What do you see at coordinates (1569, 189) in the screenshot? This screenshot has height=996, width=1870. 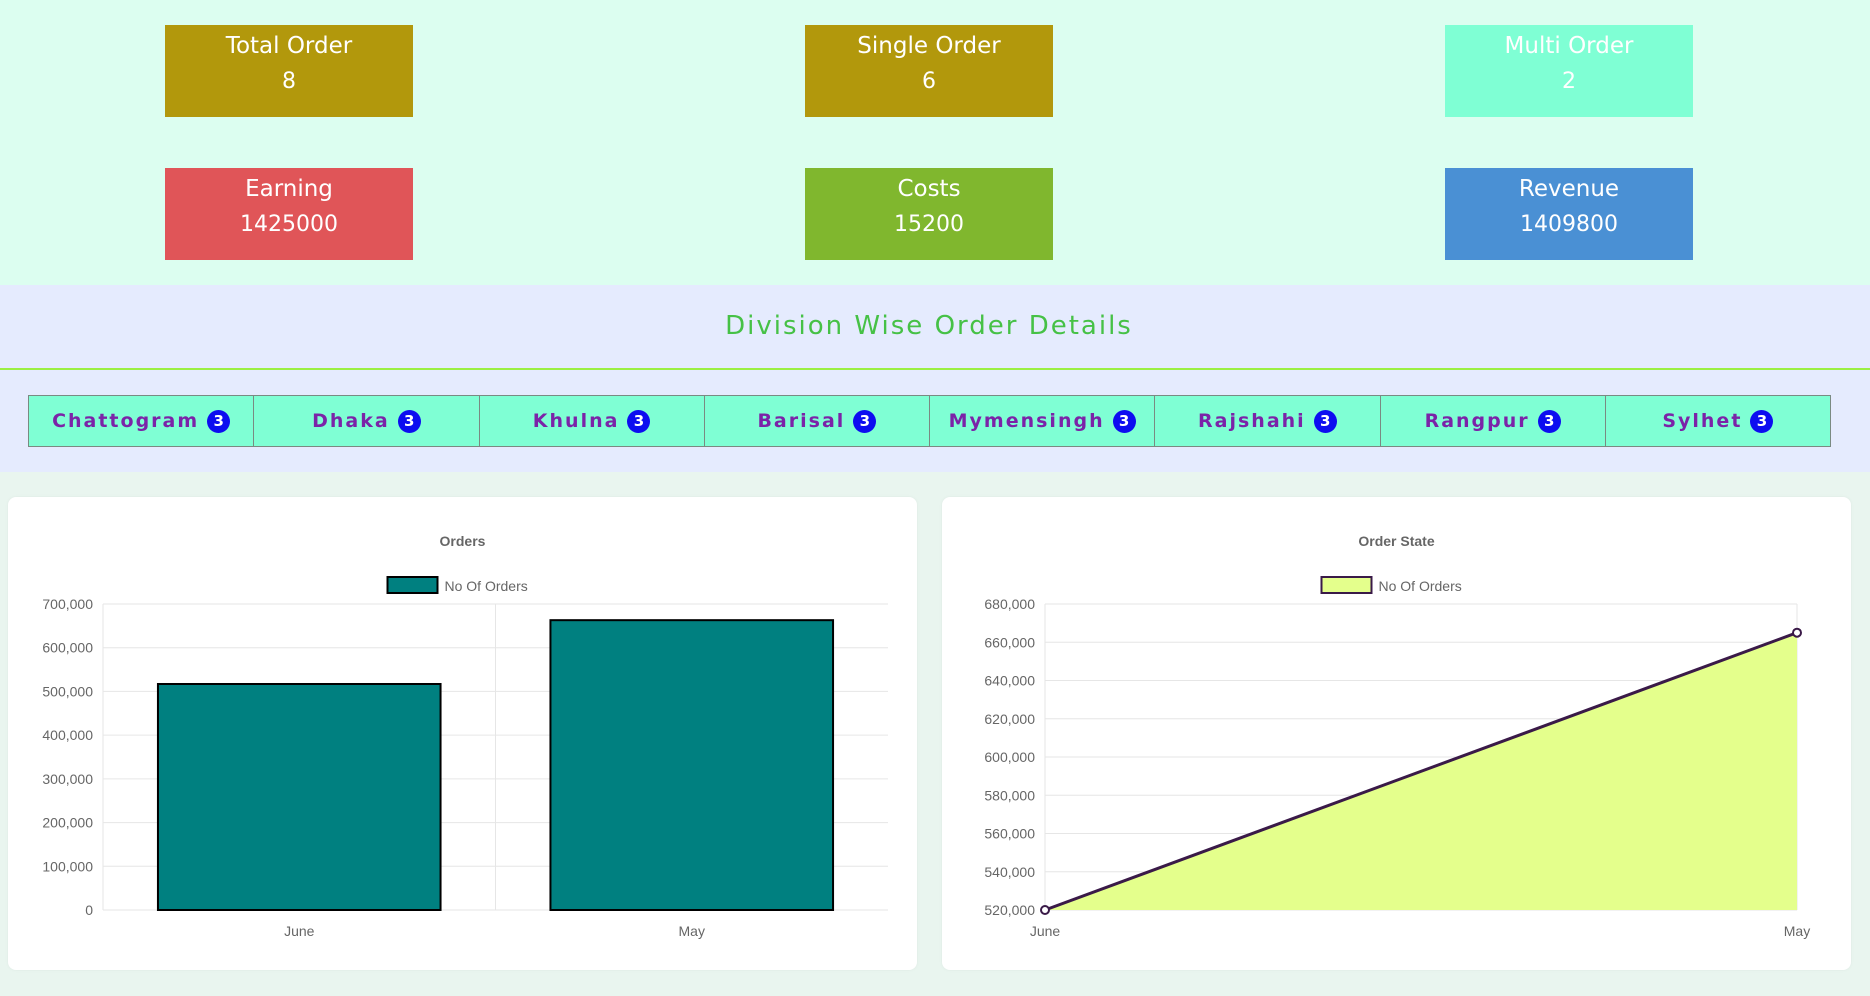 I see `card-title: Revenue` at bounding box center [1569, 189].